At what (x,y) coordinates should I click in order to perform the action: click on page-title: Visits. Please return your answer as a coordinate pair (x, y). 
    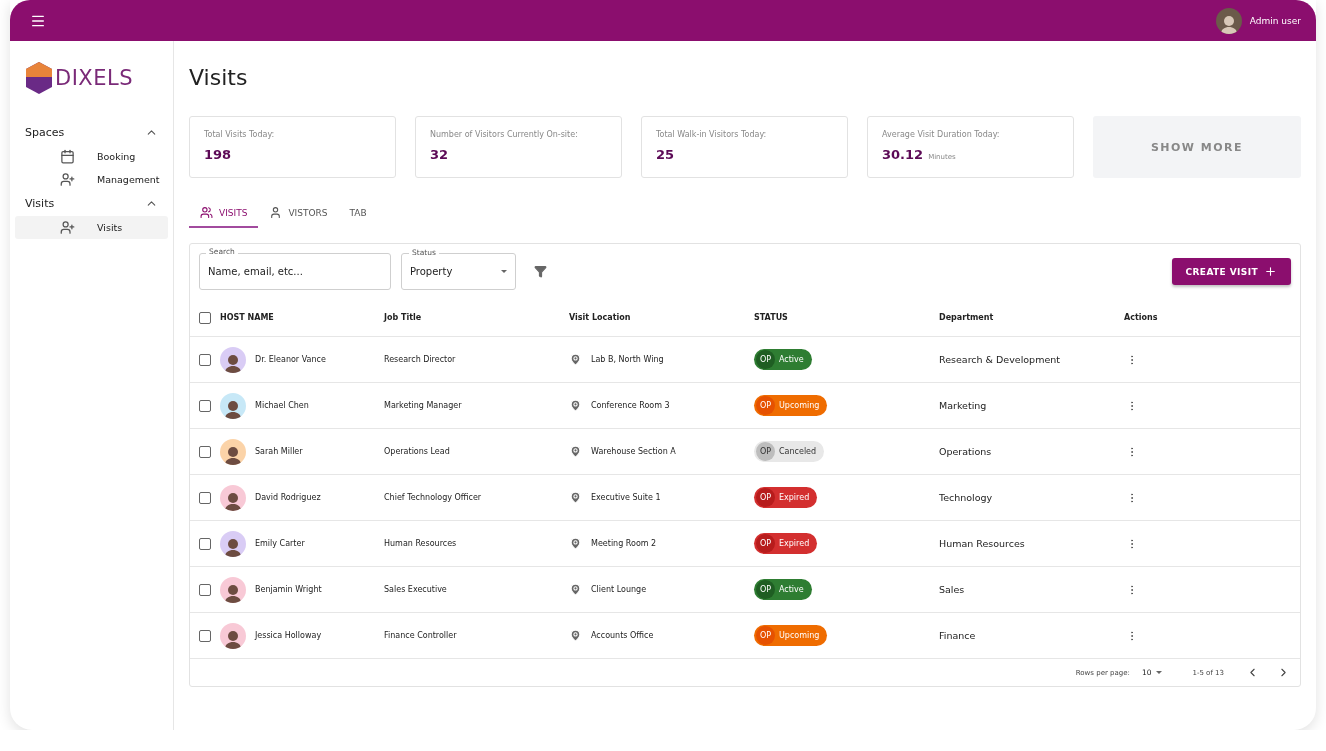
    Looking at the image, I should click on (219, 77).